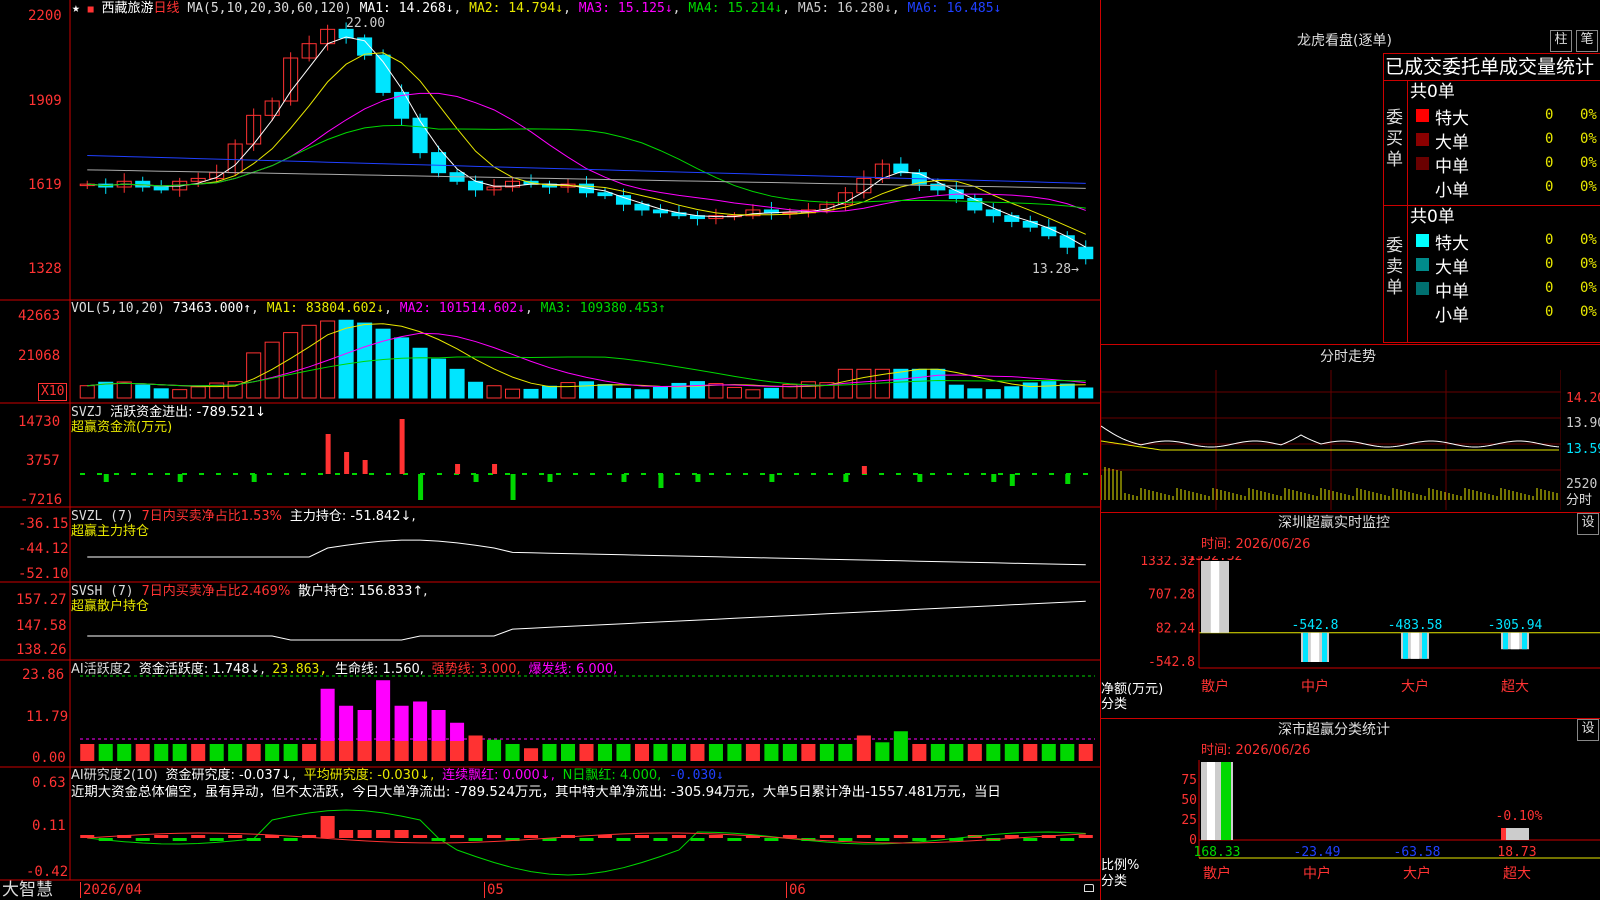  What do you see at coordinates (494, 890) in the screenshot?
I see `month-05: 05` at bounding box center [494, 890].